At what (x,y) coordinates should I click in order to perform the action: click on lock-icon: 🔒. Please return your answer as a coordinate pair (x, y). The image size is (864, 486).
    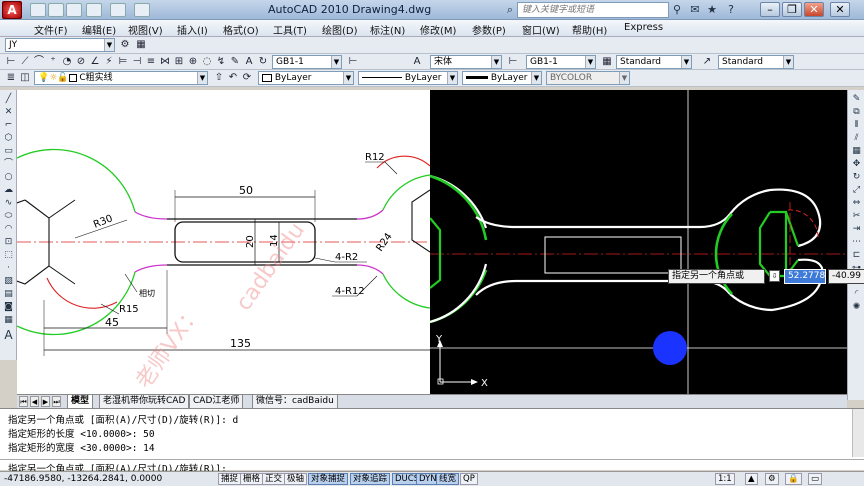
    Looking at the image, I should click on (793, 479).